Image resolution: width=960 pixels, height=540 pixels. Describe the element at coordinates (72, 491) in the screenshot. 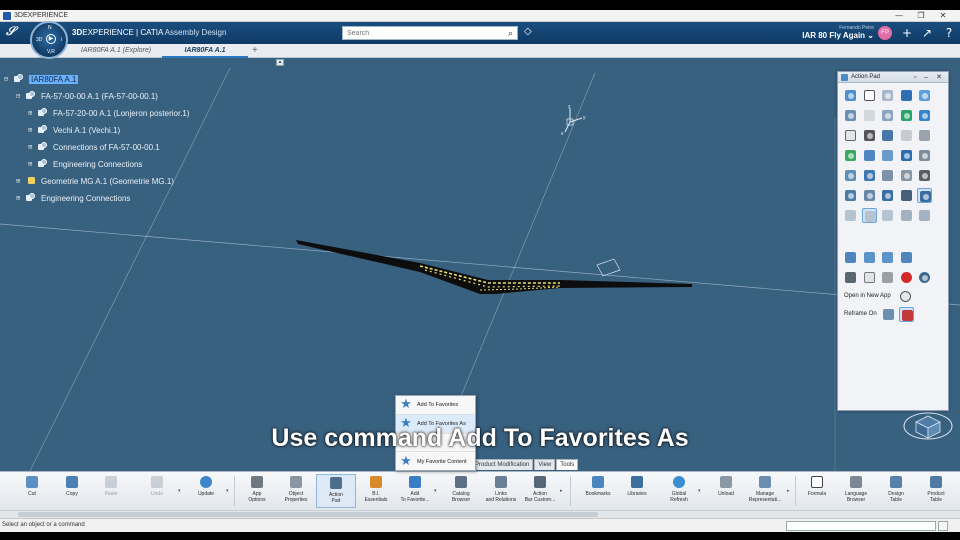

I see `copy-button: Copy` at that location.